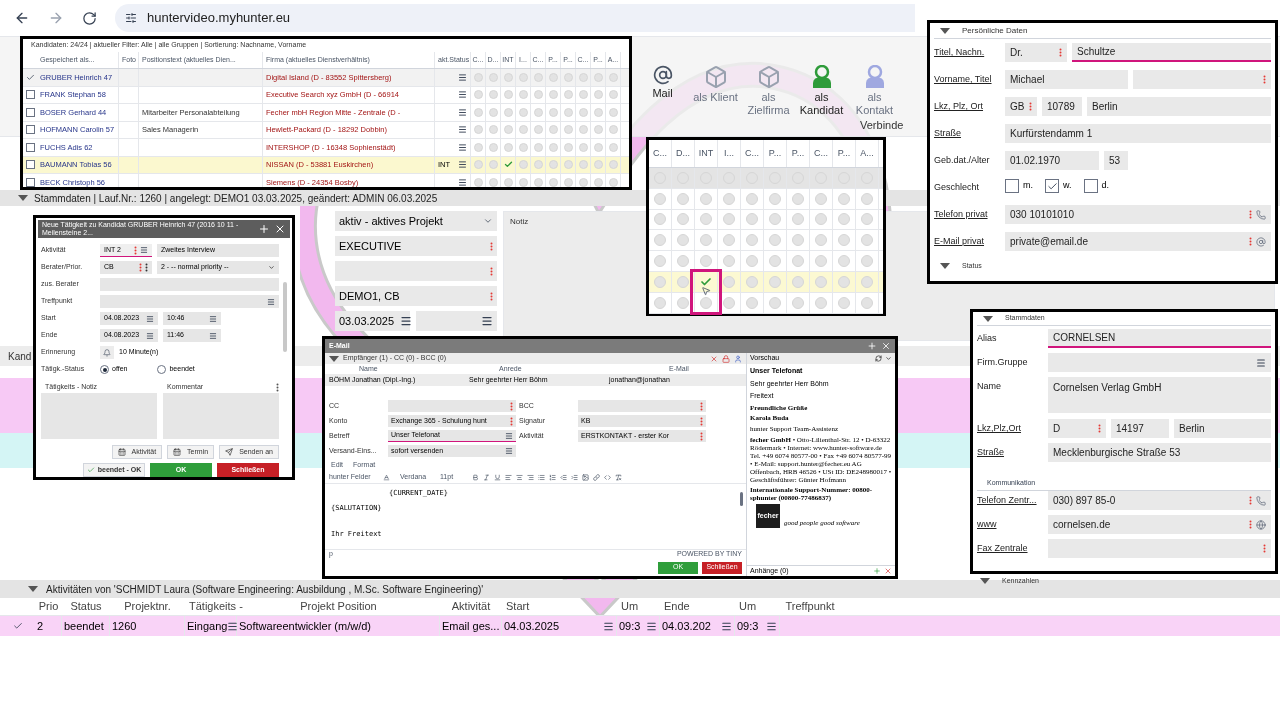 Image resolution: width=1280 pixels, height=720 pixels. Describe the element at coordinates (107, 352) in the screenshot. I see `bell-button` at that location.